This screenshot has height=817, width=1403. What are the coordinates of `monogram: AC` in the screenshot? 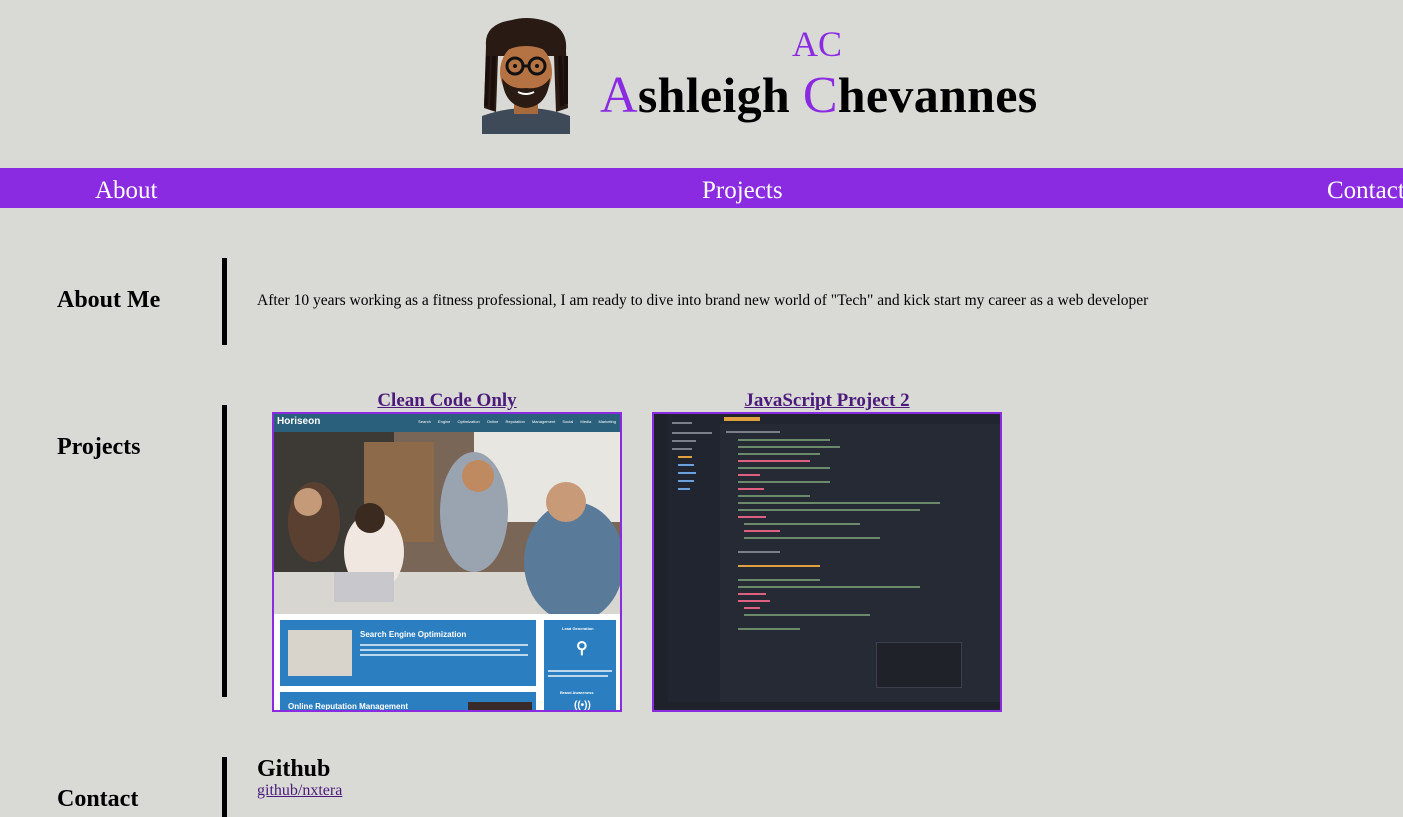 It's located at (816, 44).